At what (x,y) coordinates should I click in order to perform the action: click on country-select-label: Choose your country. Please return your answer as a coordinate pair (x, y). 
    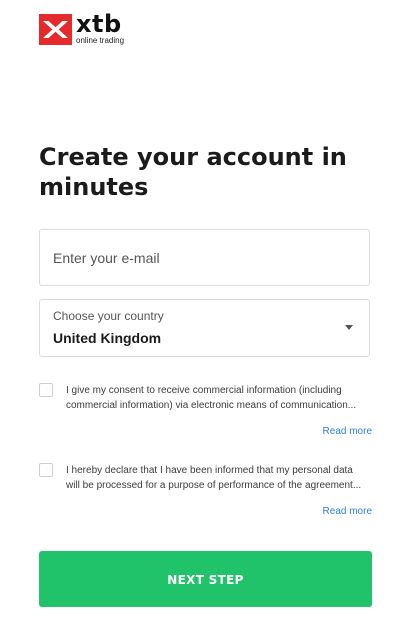
    Looking at the image, I should click on (108, 316).